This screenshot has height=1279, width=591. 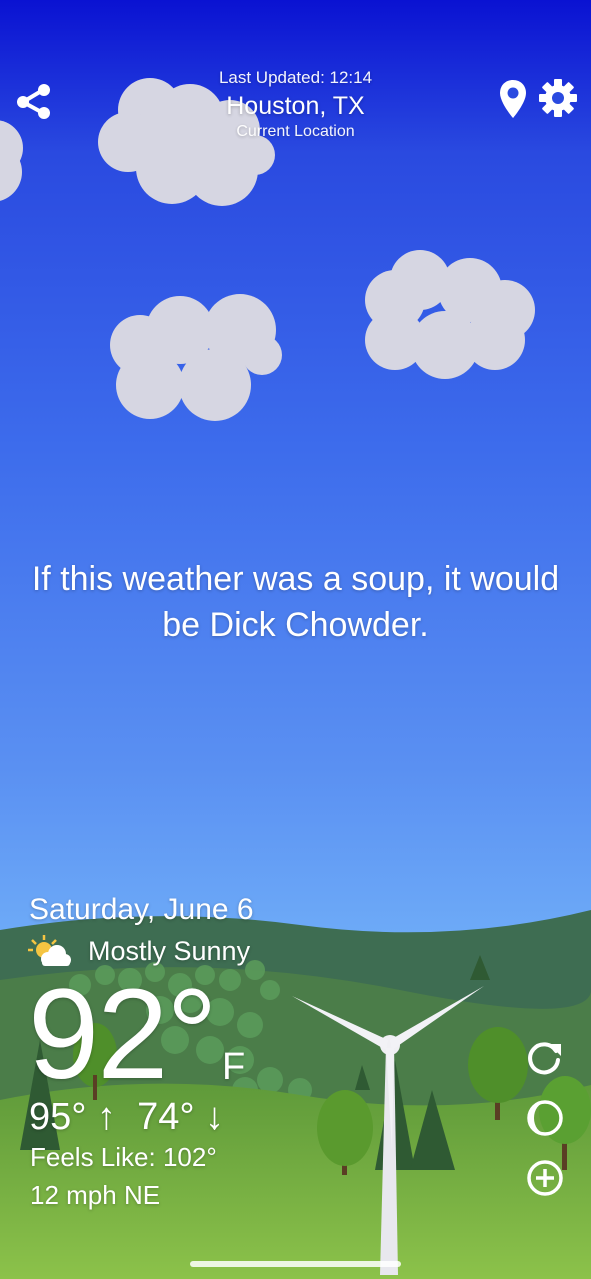 I want to click on current-temperature: 92°, so click(x=123, y=1034).